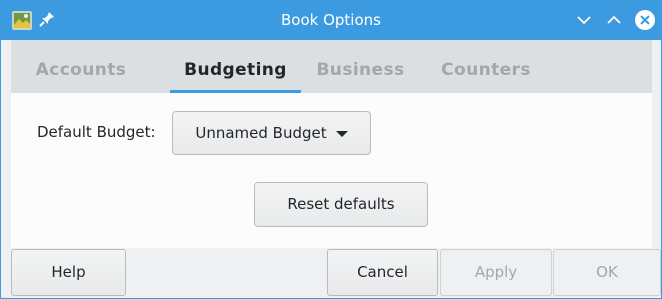 The image size is (662, 299). I want to click on default-budget-combo: Unnamed Budget, so click(271, 133).